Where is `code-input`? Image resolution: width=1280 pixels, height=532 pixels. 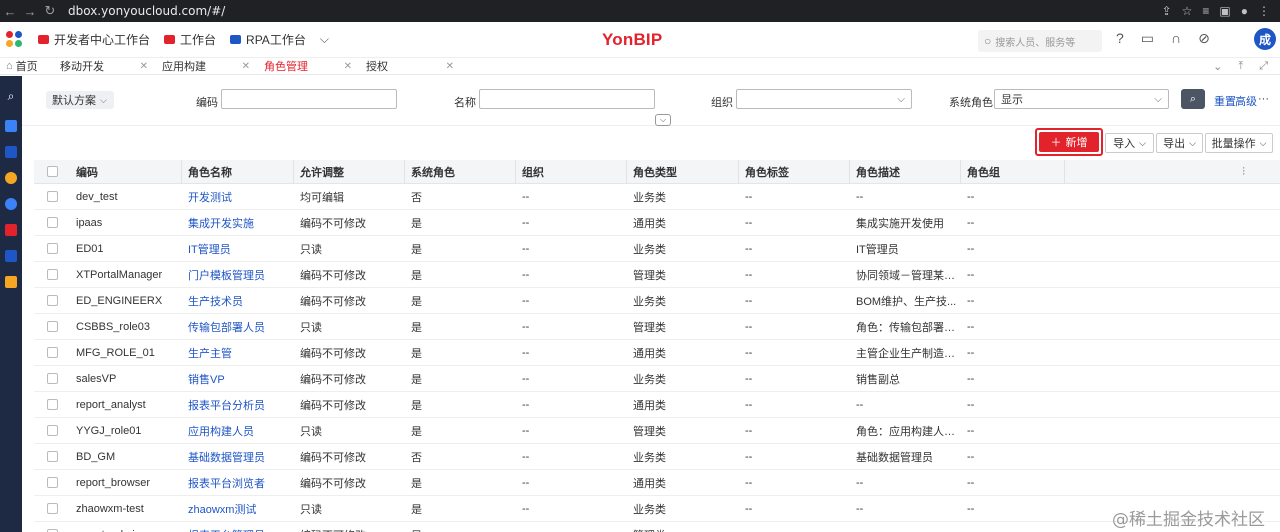
code-input is located at coordinates (309, 99).